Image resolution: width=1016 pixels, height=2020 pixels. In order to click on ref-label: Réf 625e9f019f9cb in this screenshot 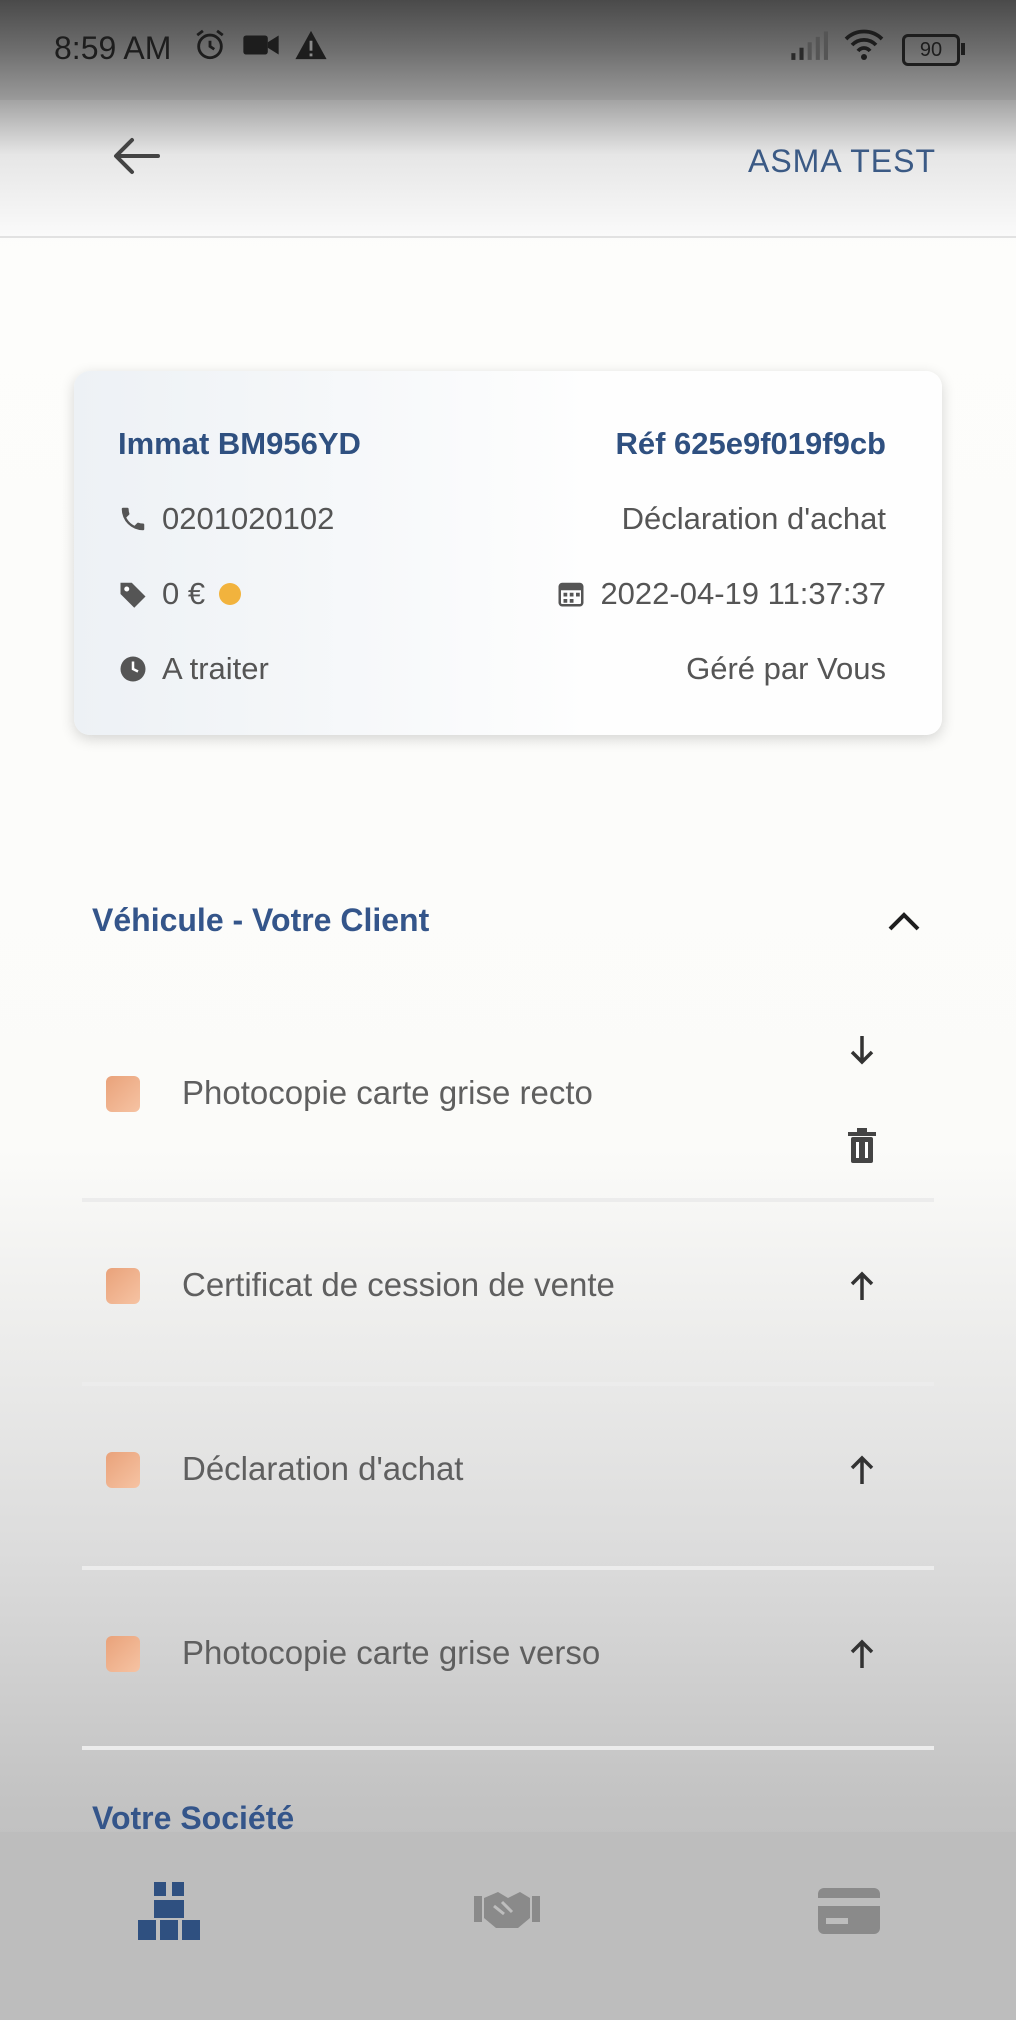, I will do `click(750, 443)`.